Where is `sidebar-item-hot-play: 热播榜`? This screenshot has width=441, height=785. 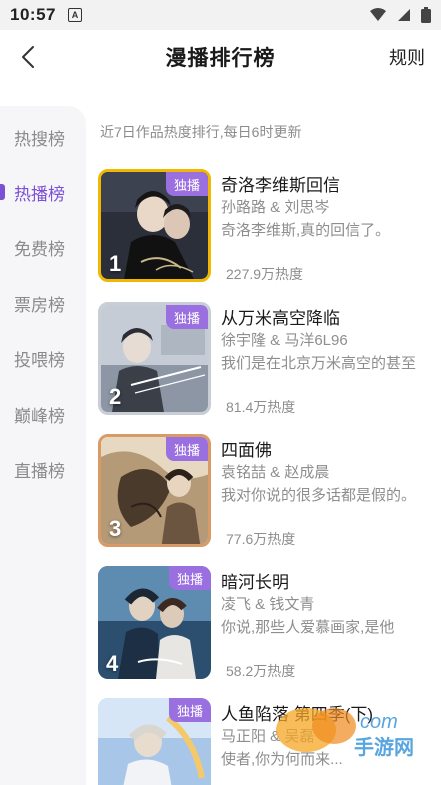 sidebar-item-hot-play: 热播榜 is located at coordinates (43, 192).